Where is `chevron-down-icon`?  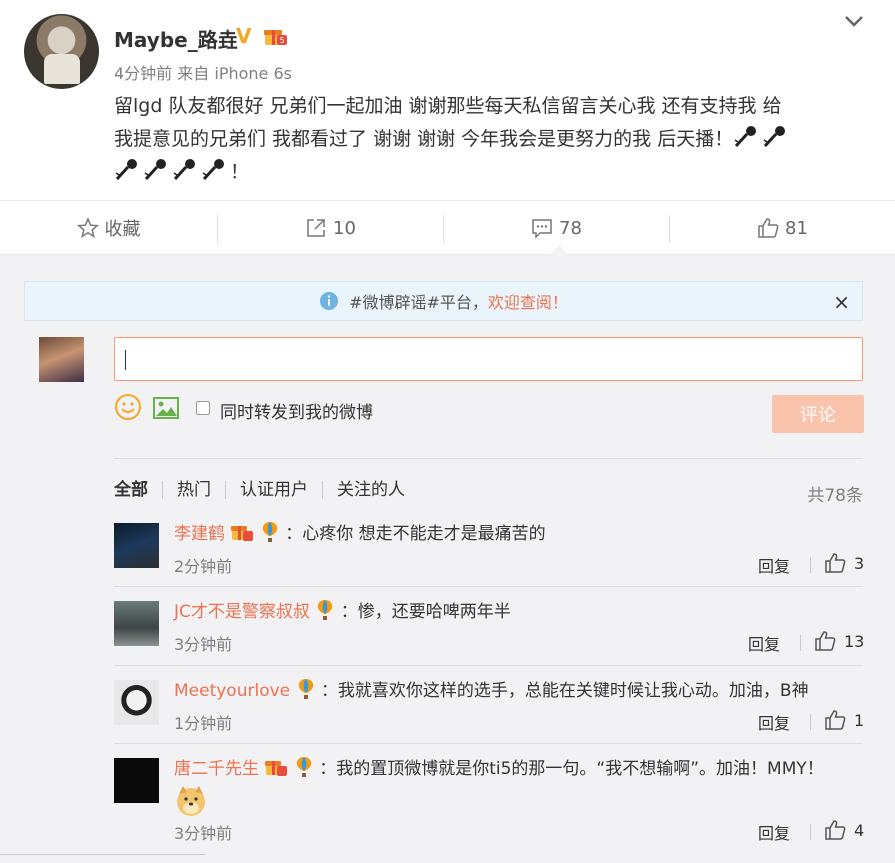 chevron-down-icon is located at coordinates (854, 21).